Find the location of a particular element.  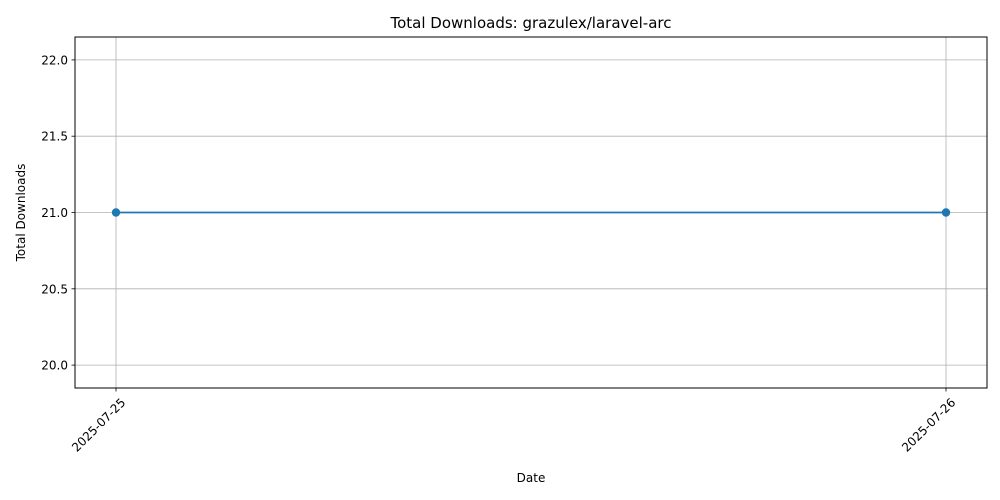

y-tick-label: 22.0 is located at coordinates (54, 60).